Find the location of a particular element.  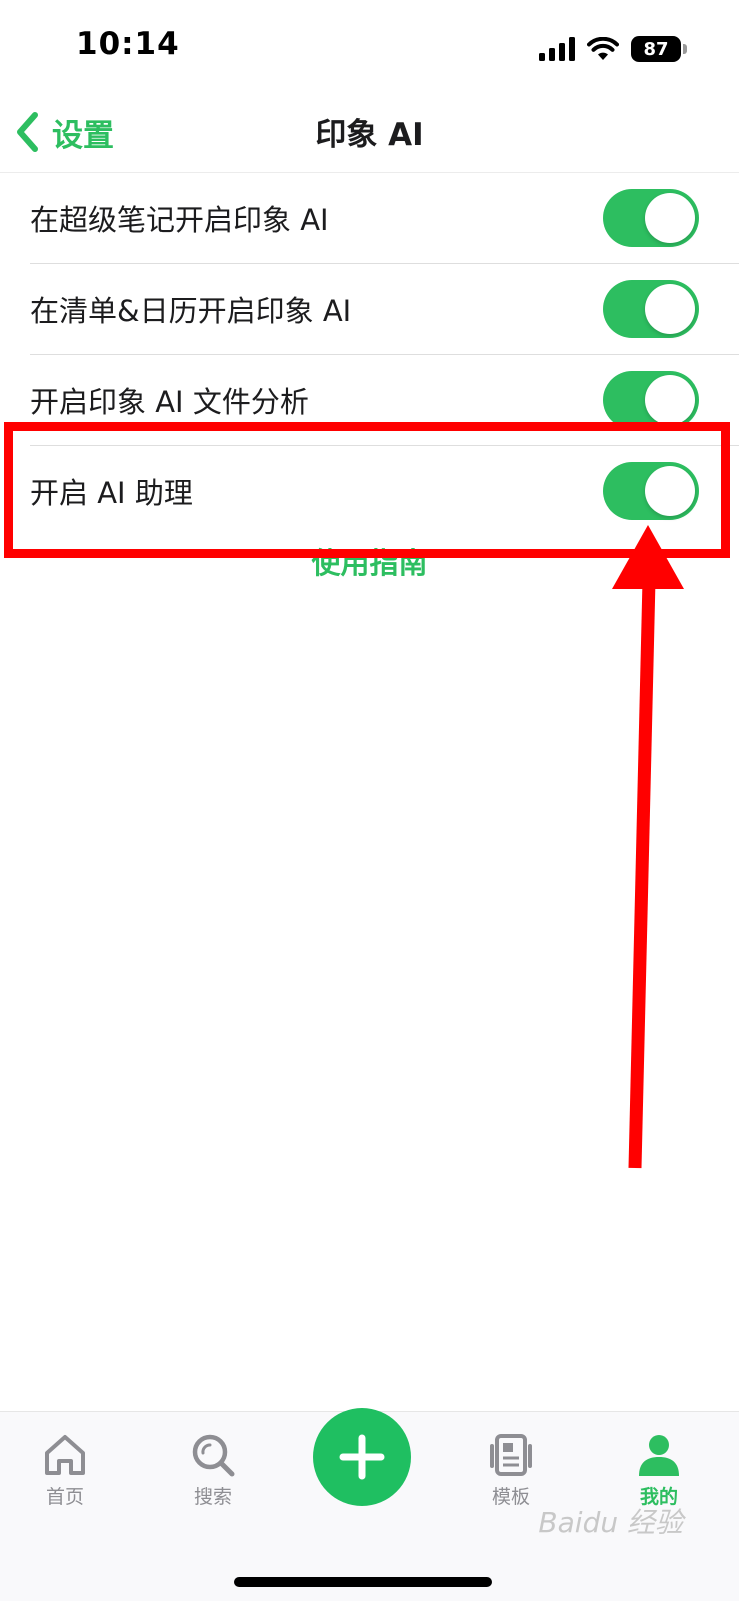

plus-icon is located at coordinates (362, 1457).